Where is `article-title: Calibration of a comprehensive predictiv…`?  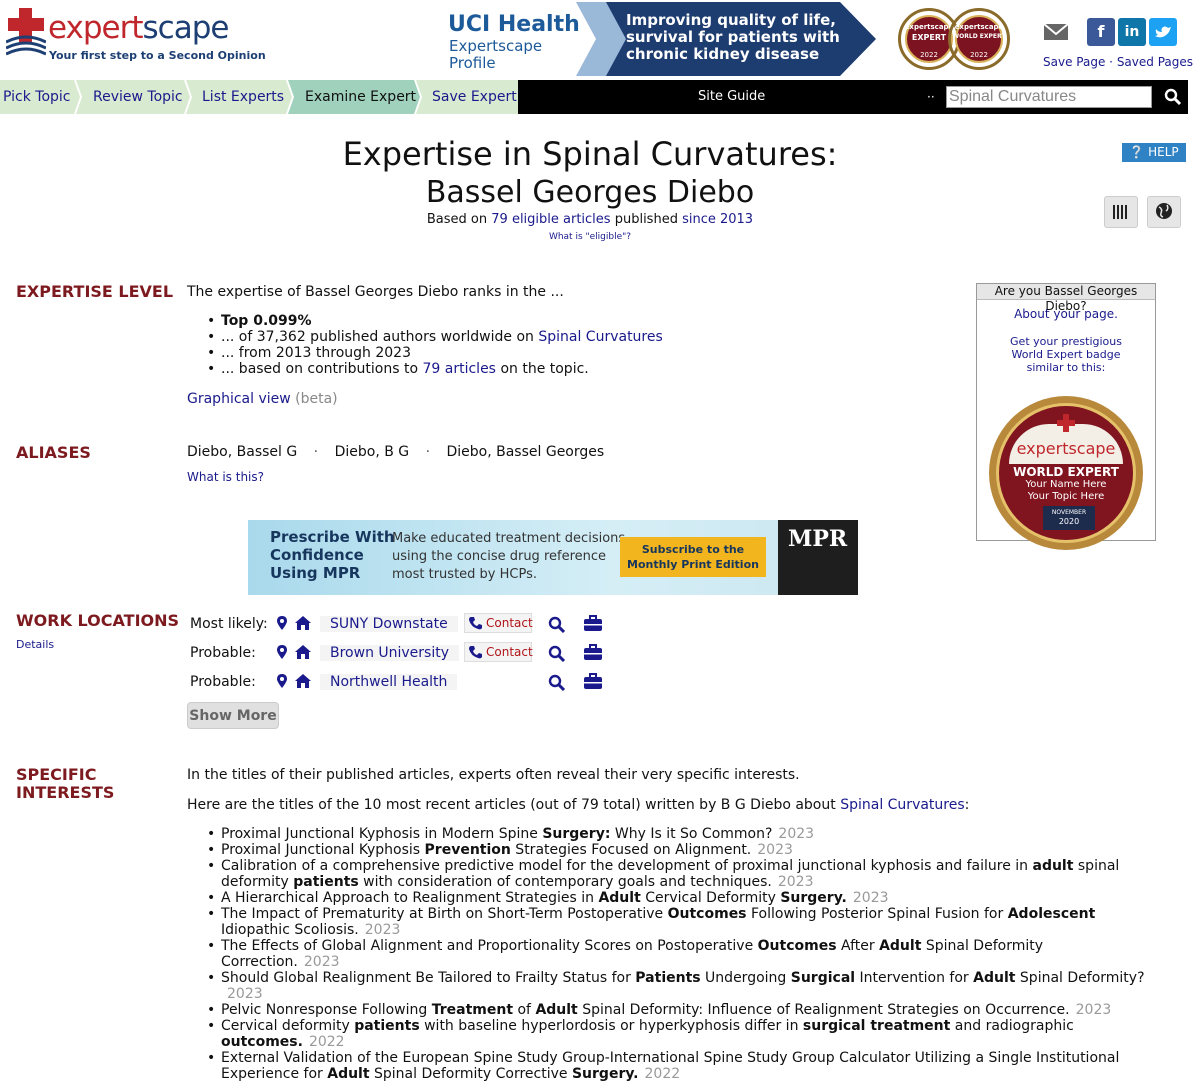 article-title: Calibration of a comprehensive predictiv… is located at coordinates (672, 874).